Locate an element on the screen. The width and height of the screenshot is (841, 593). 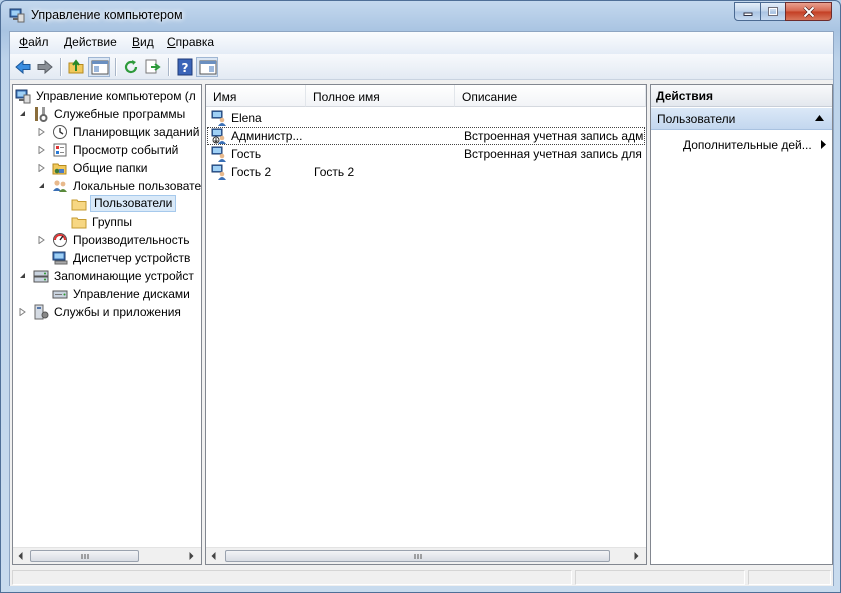
list-item-elena: Elena is located at coordinates (426, 118).